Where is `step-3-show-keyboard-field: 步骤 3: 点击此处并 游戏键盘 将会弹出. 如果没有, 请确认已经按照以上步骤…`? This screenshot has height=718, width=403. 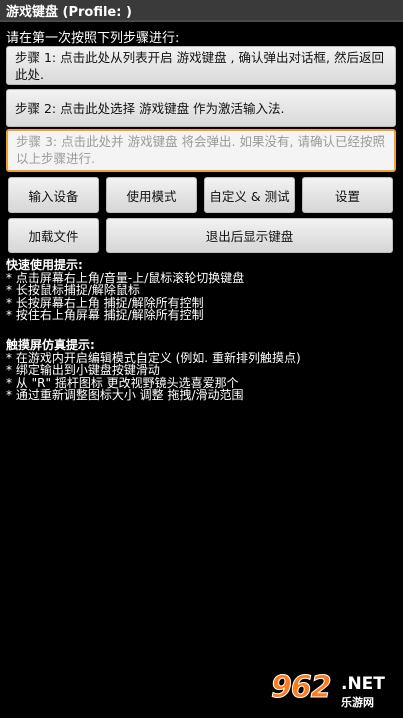
step-3-show-keyboard-field: 步骤 3: 点击此处并 游戏键盘 将会弹出. 如果没有, 请确认已经按照以上步骤… is located at coordinates (201, 150).